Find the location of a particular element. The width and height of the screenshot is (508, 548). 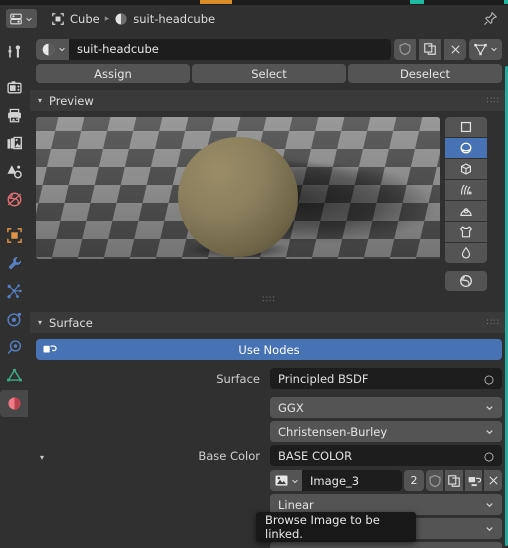

assign-button: Assign is located at coordinates (113, 73).